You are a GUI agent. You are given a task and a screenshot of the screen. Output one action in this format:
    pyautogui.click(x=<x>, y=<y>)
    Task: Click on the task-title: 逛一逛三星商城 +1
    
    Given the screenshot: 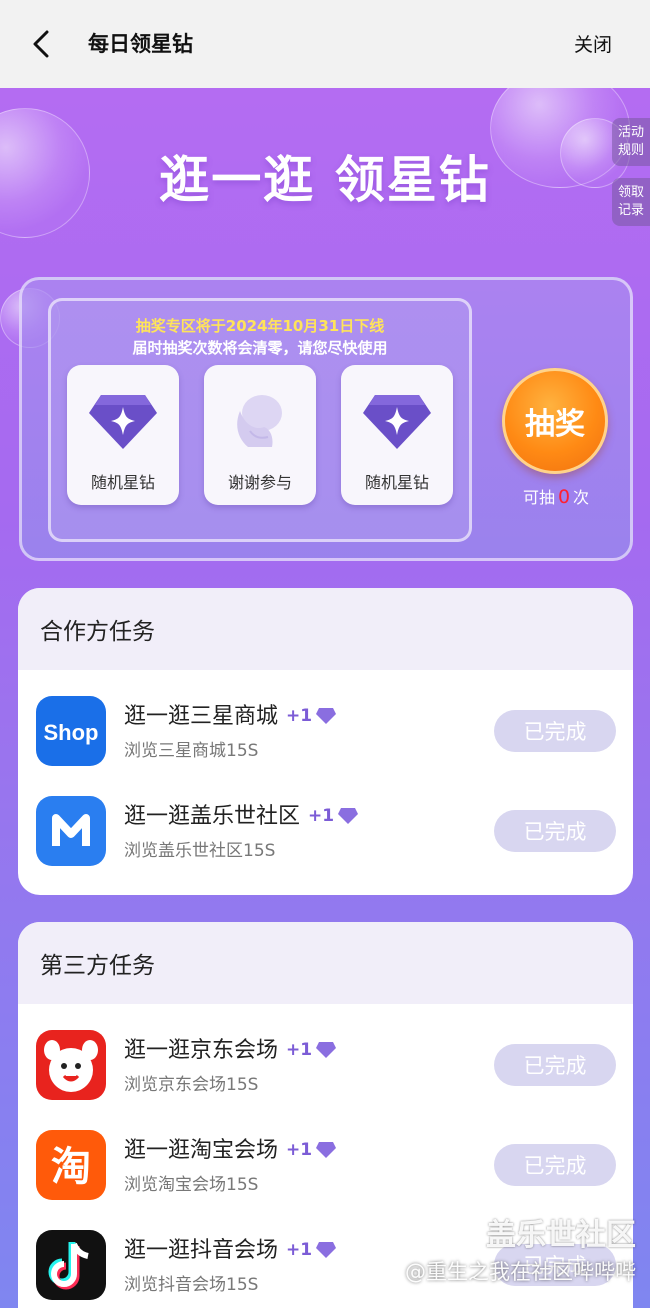 What is the action you would take?
    pyautogui.click(x=230, y=714)
    